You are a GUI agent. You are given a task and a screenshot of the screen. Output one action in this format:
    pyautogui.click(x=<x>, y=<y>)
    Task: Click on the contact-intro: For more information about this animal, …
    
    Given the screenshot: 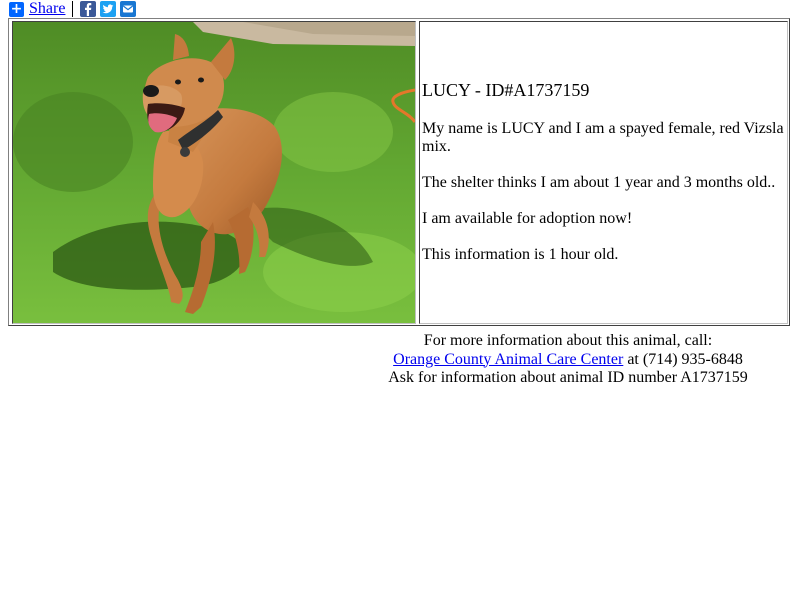 What is the action you would take?
    pyautogui.click(x=568, y=340)
    